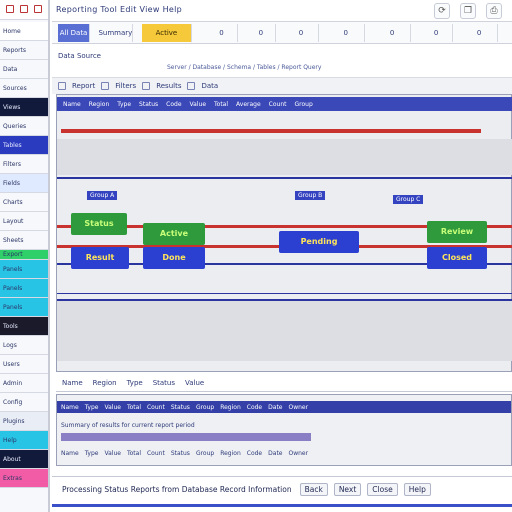 Image resolution: width=512 pixels, height=512 pixels. What do you see at coordinates (124, 104) in the screenshot?
I see `grid-column-header: Type` at bounding box center [124, 104].